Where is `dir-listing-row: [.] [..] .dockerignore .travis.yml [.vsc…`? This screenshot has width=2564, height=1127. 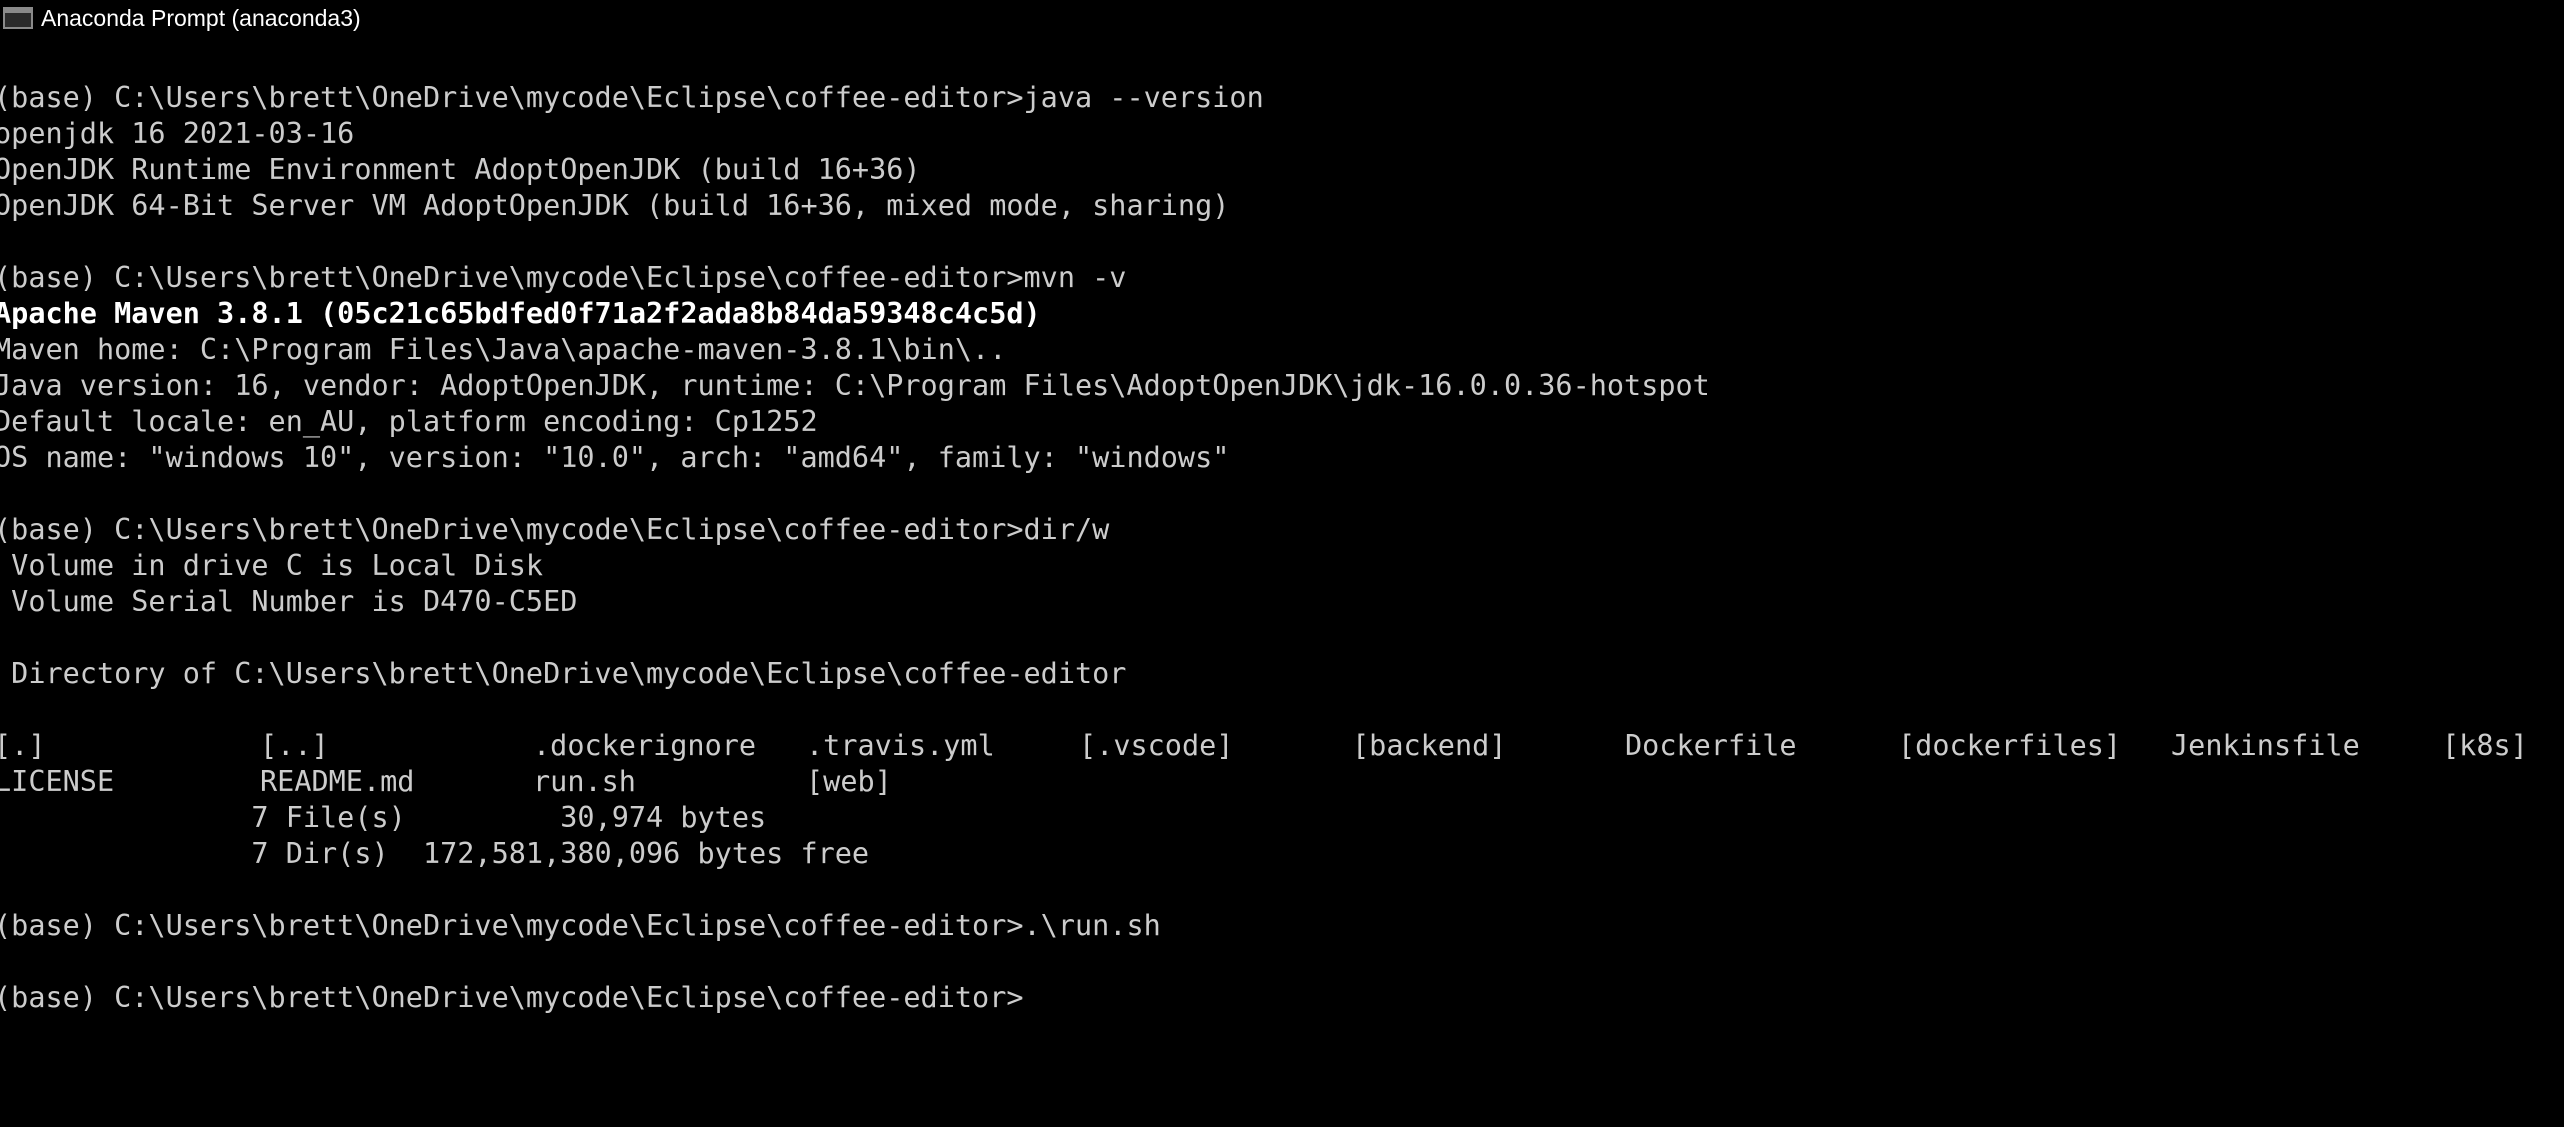 dir-listing-row: [.] [..] .dockerignore .travis.yml [.vsc… is located at coordinates (1282, 746).